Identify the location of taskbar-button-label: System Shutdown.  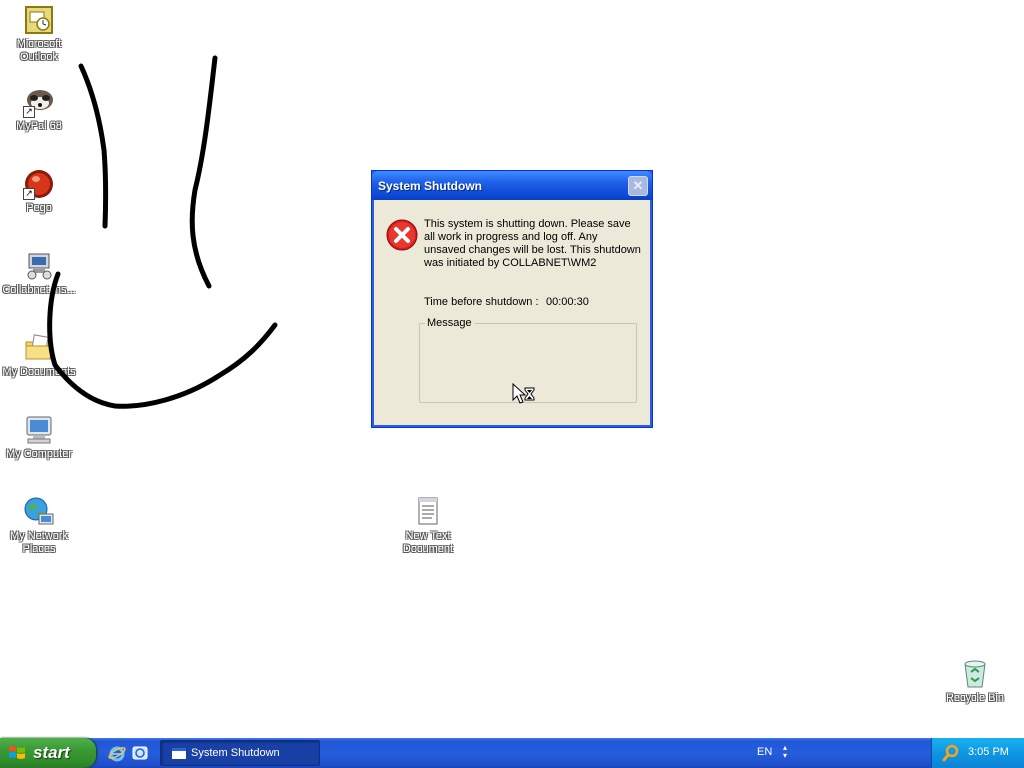
(235, 753).